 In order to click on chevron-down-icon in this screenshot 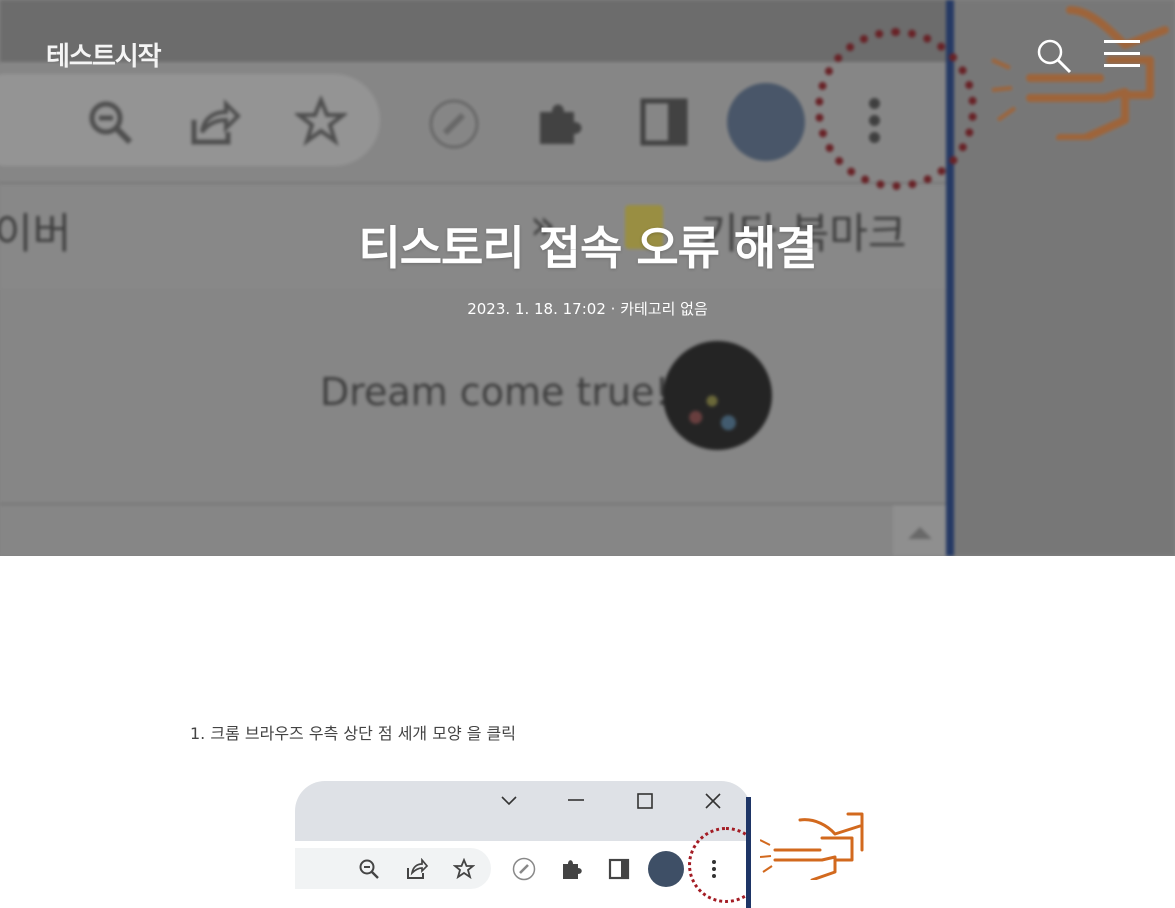, I will do `click(509, 801)`.